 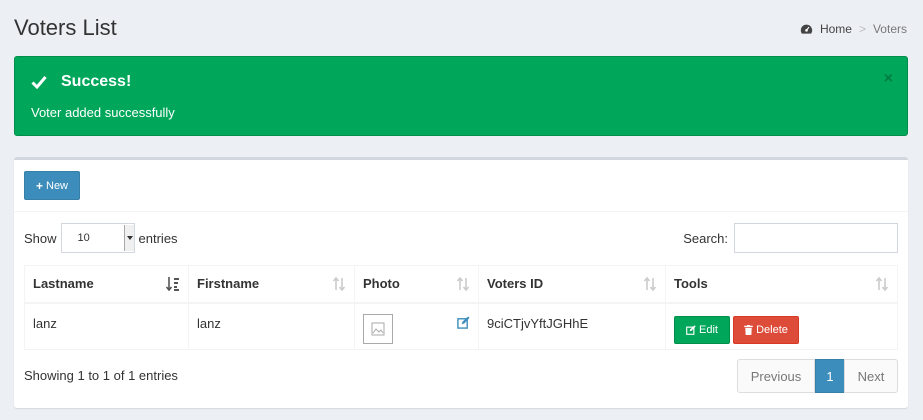 What do you see at coordinates (40, 238) in the screenshot?
I see `show-label: Show` at bounding box center [40, 238].